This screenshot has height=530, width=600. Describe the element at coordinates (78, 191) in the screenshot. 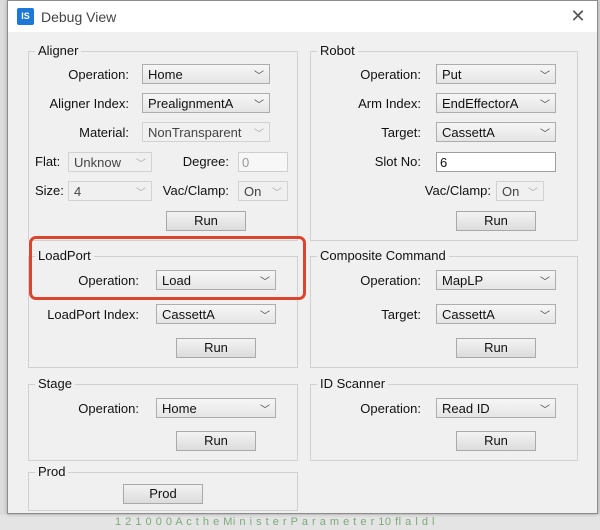

I see `aligner-size-value: 4` at that location.